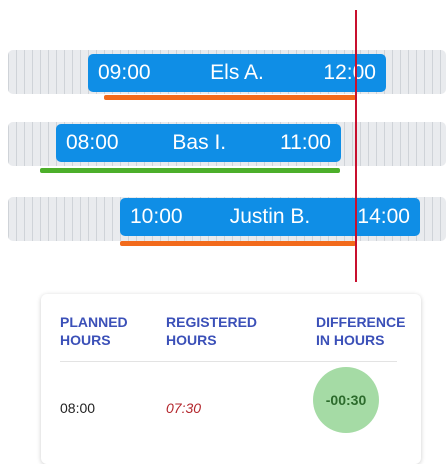  I want to click on shift-employee-name: Justin B., so click(270, 216).